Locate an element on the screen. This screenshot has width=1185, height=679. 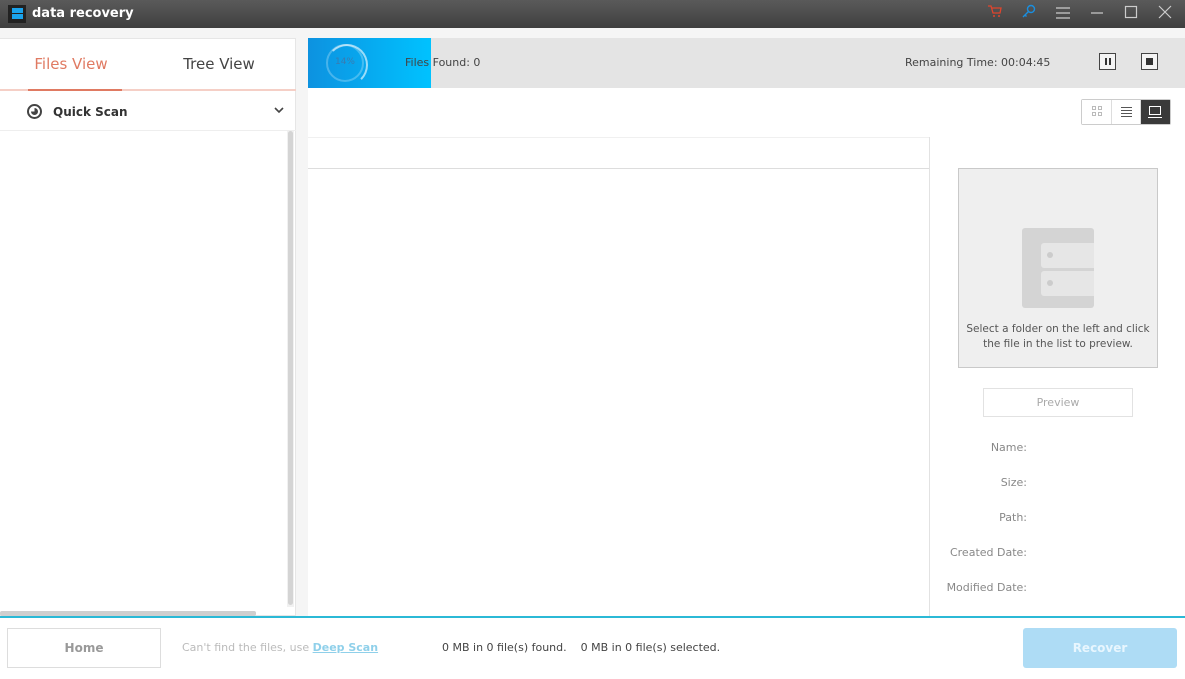
scan-progress-icon is located at coordinates (34, 111).